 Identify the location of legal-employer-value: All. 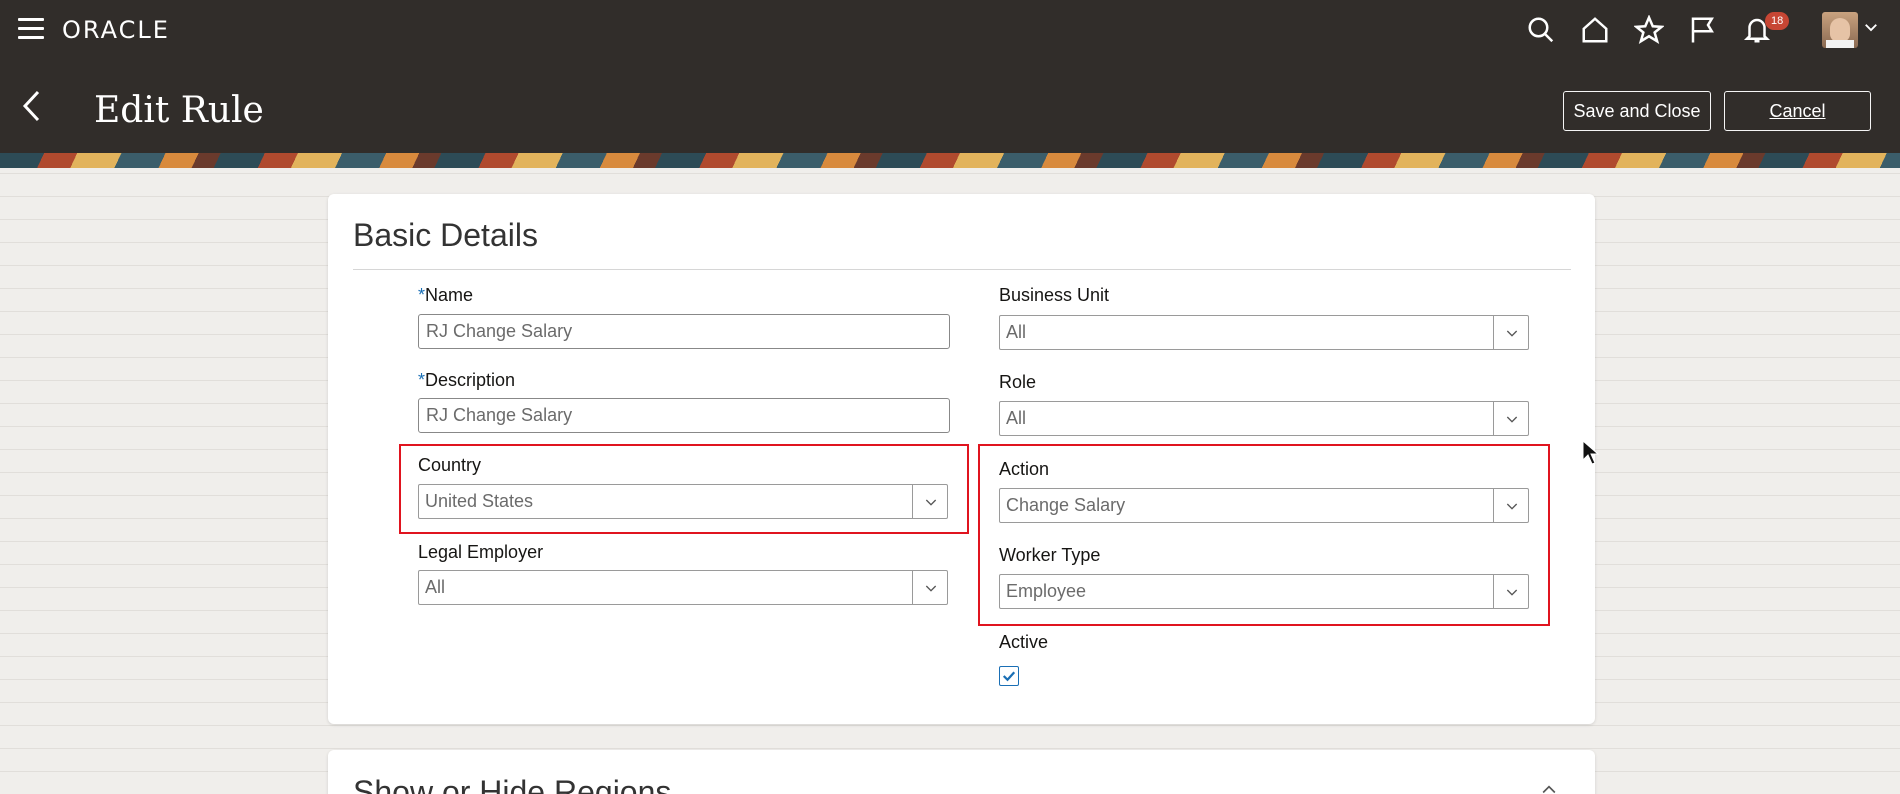
(669, 587).